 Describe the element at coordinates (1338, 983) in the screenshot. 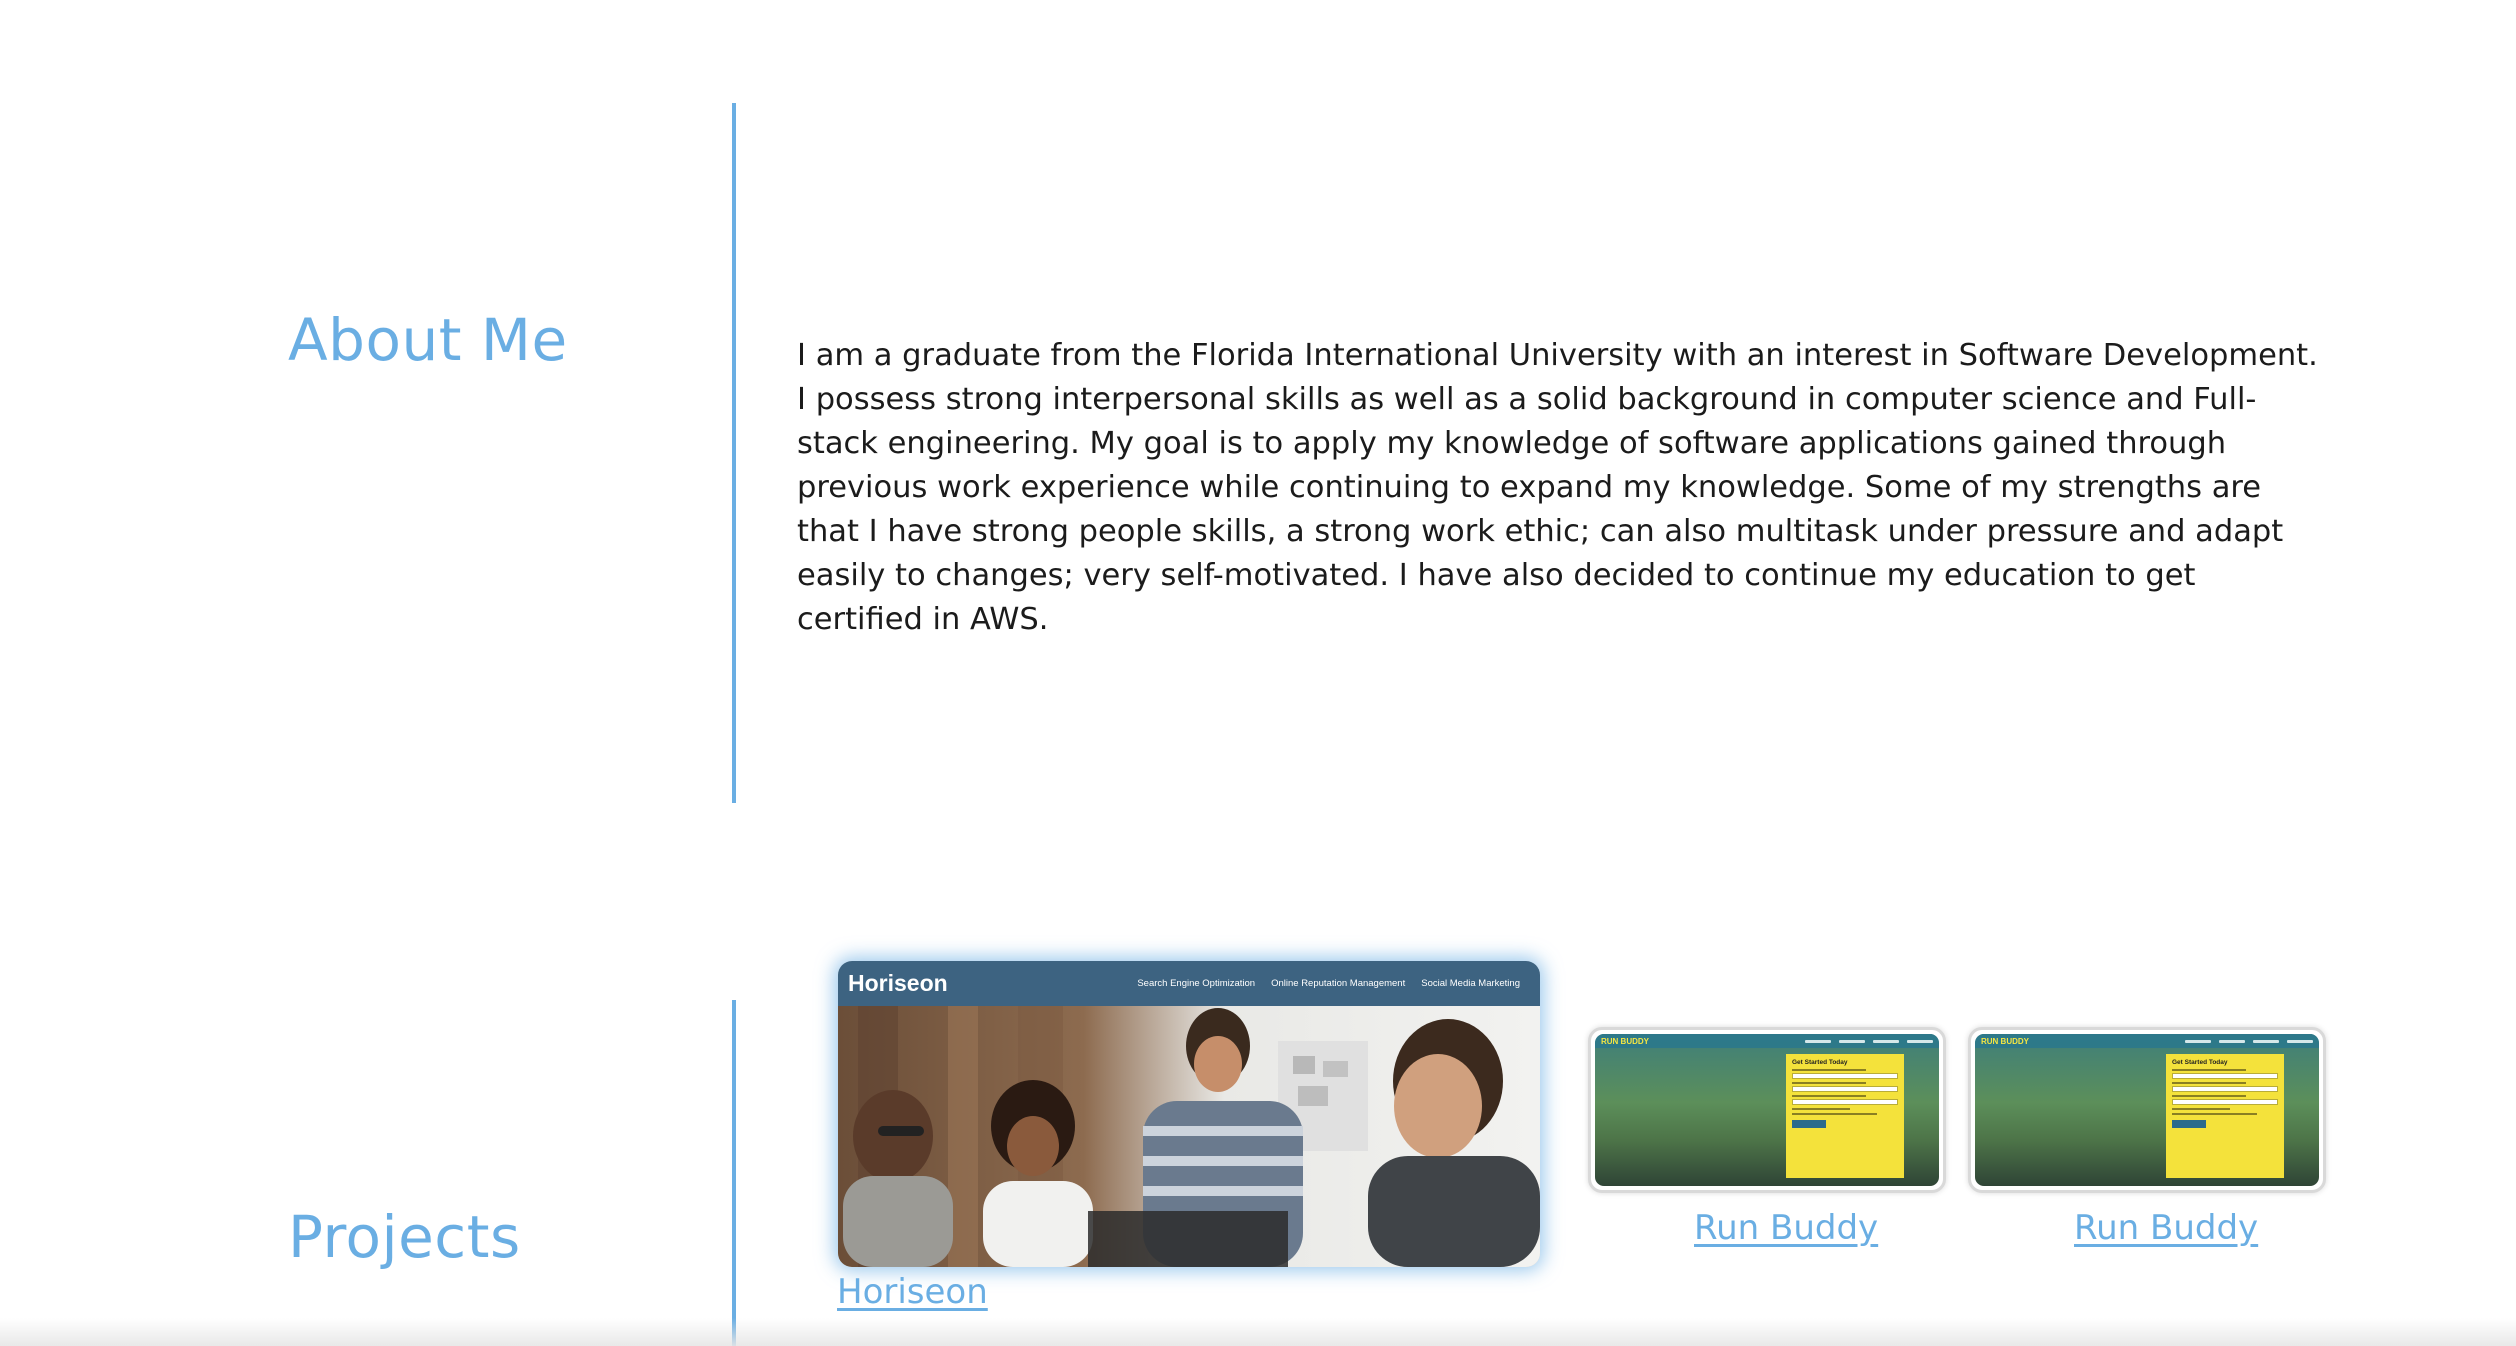

I see `horiseon-nav-item: Online Reputation Management` at that location.